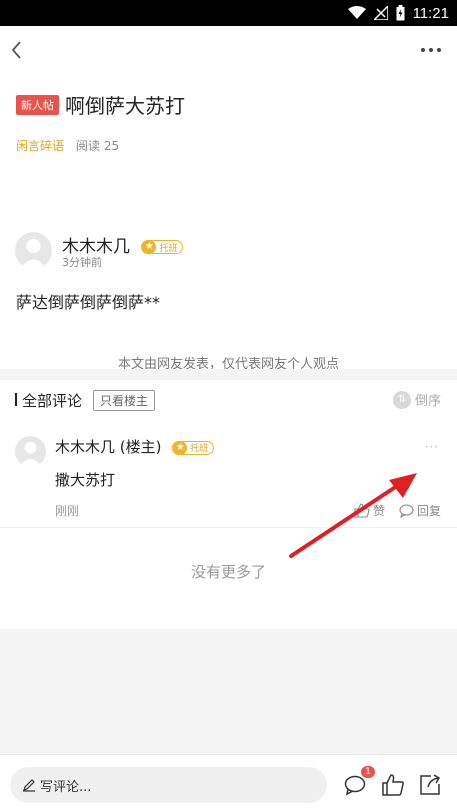  I want to click on comments-header: 全部评论 只看楼主 ⇅ 倒序, so click(228, 400).